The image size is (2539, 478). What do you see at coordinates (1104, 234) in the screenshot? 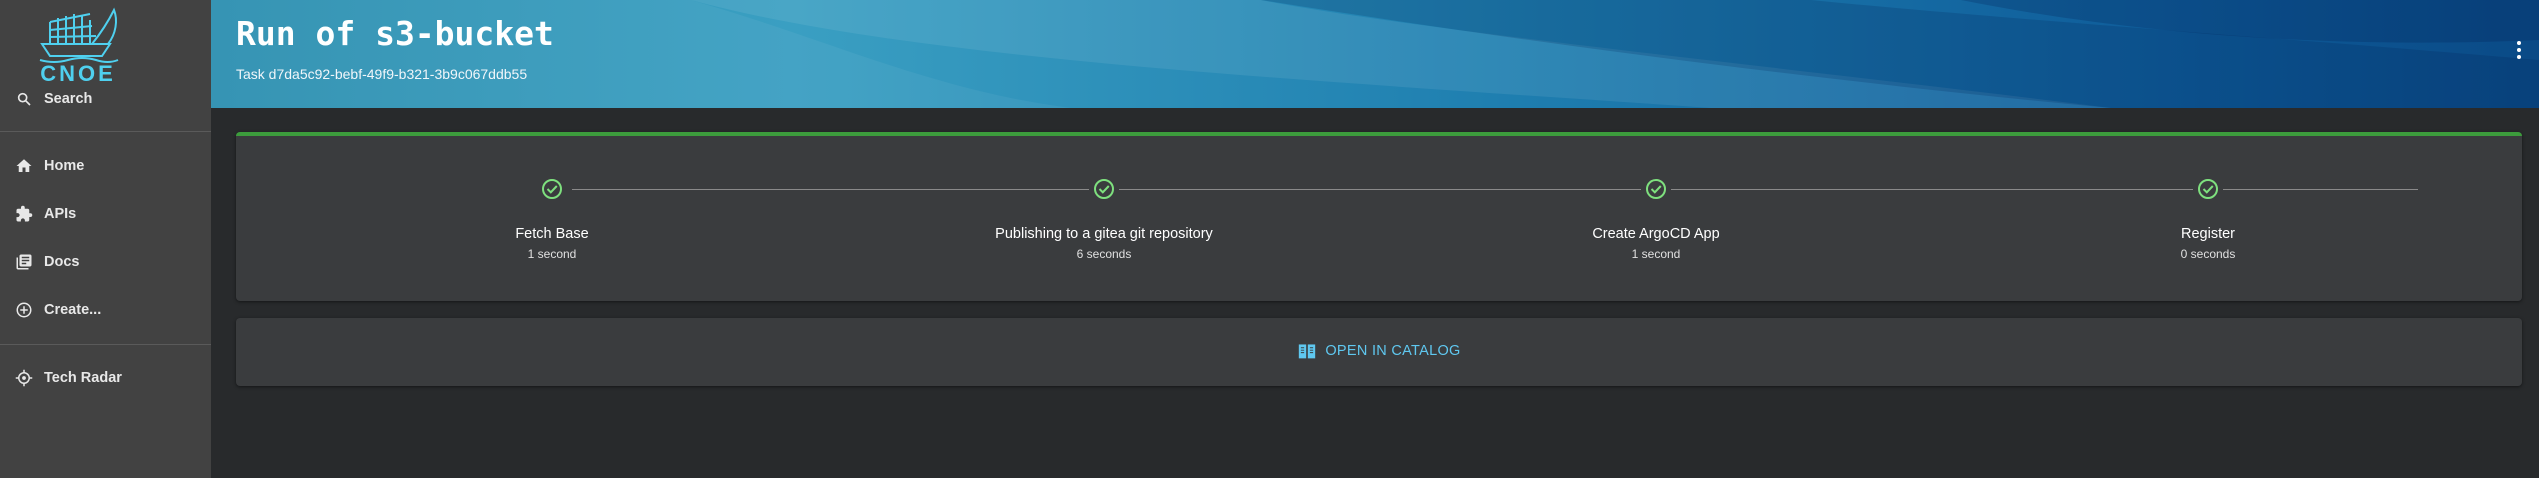
I see `step-label: Publishing to a gitea git repository` at bounding box center [1104, 234].